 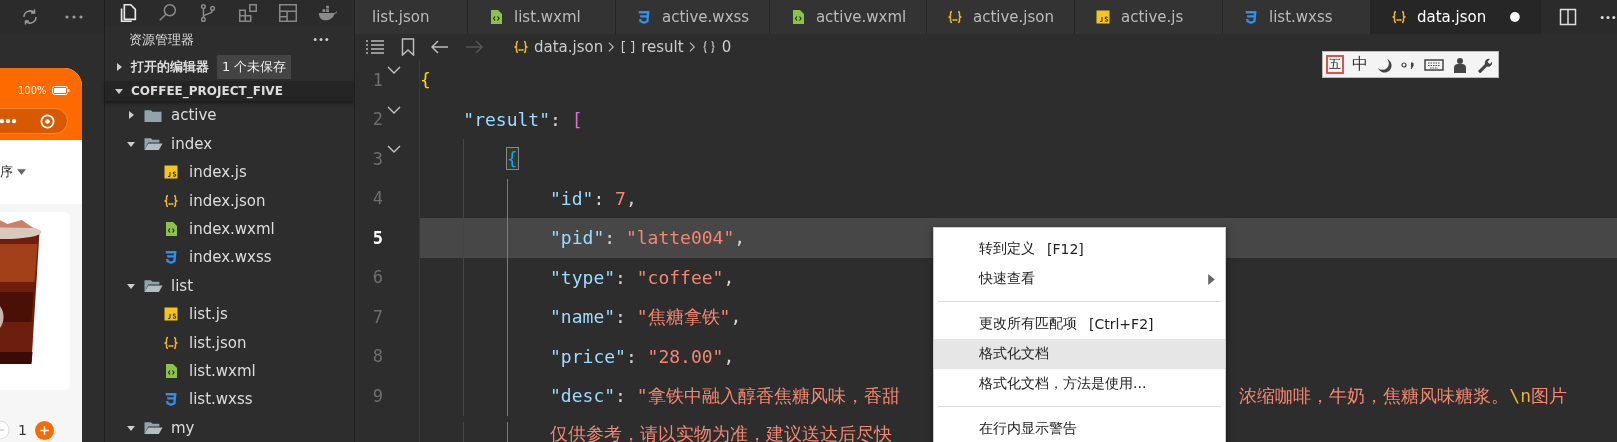 I want to click on line-number: 2, so click(x=377, y=119).